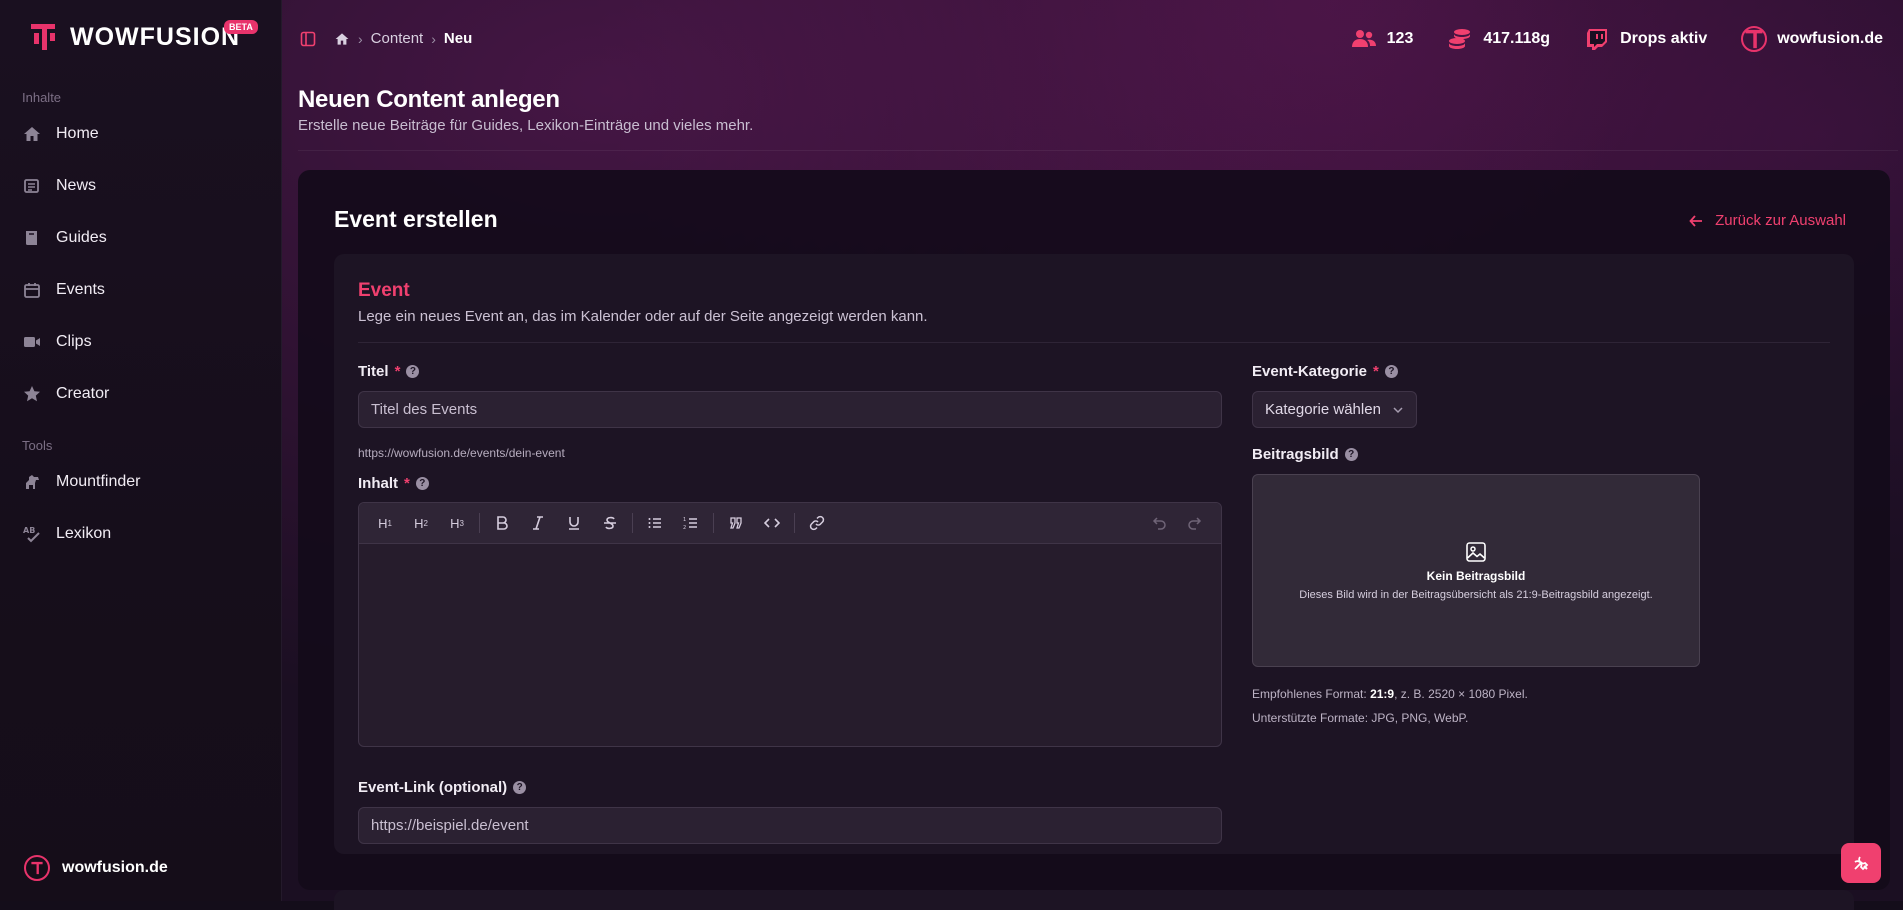  I want to click on quote-icon, so click(736, 523).